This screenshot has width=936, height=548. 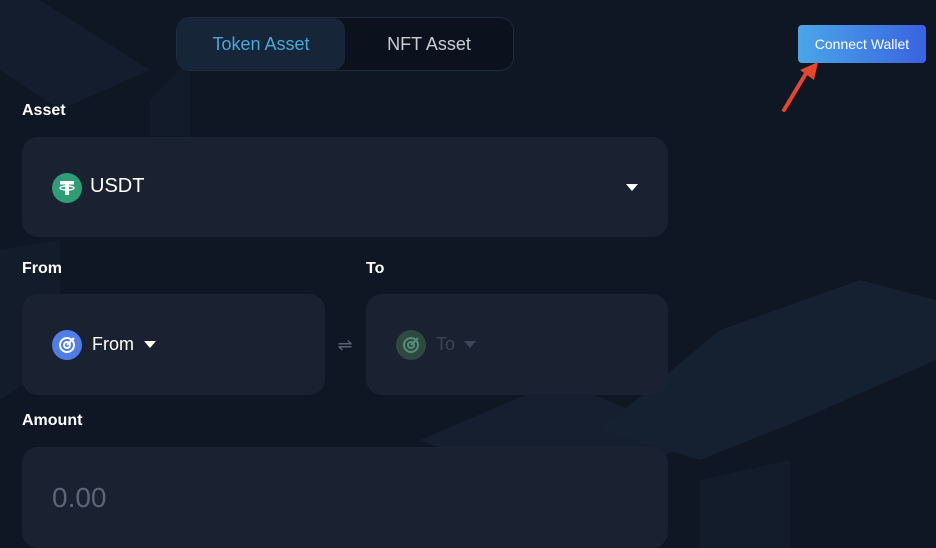 I want to click on to-selected-value: To, so click(x=446, y=344).